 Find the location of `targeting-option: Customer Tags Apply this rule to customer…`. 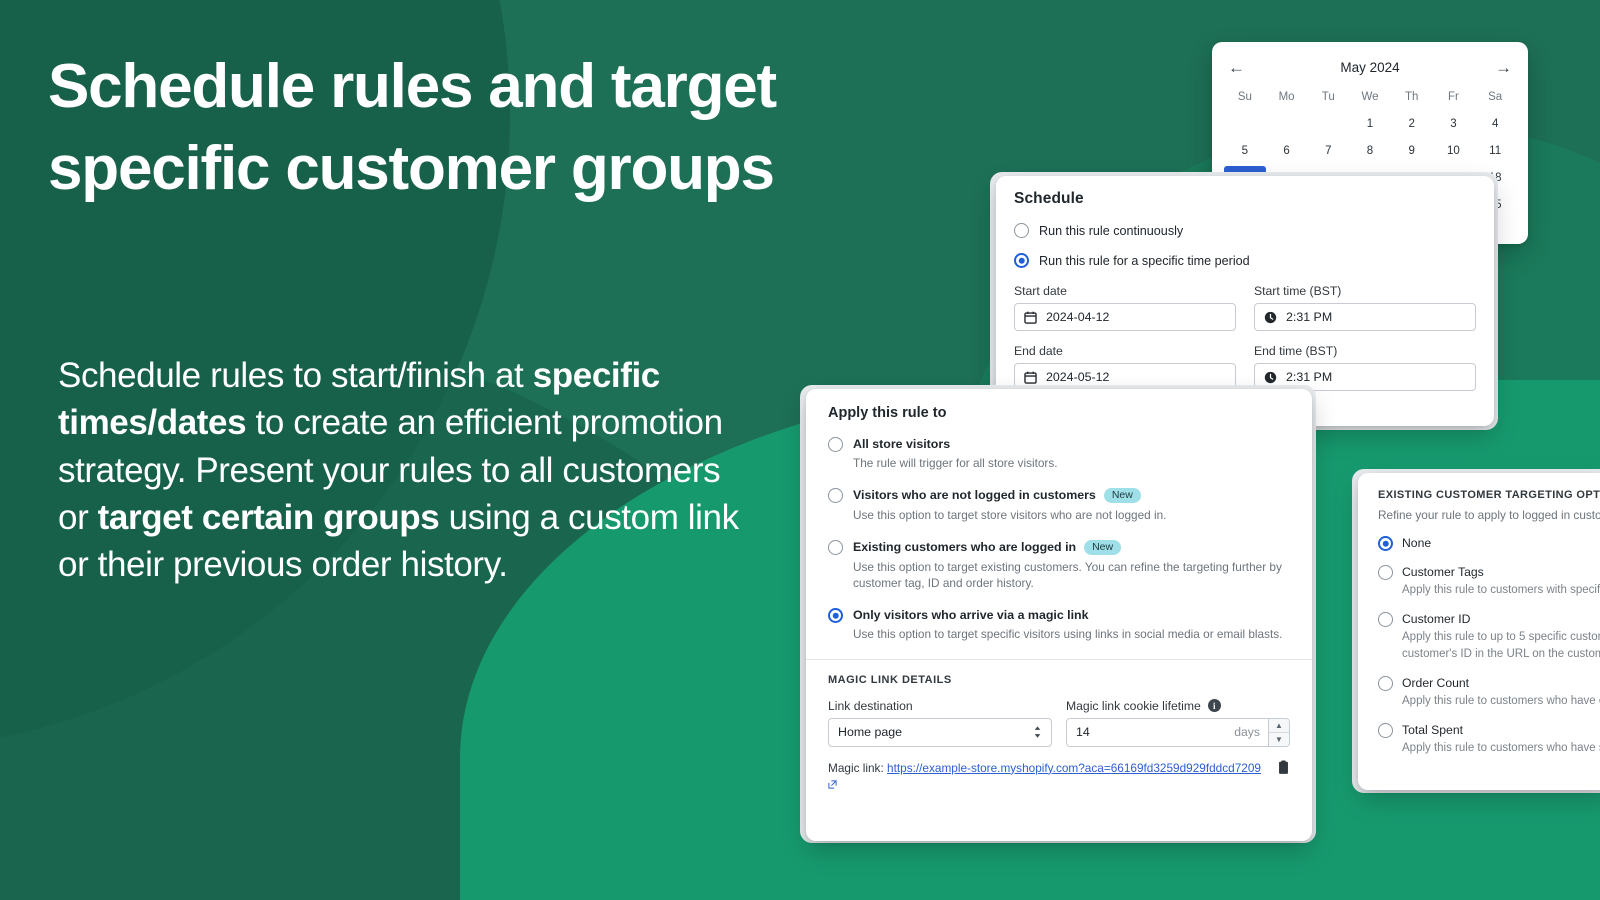

targeting-option: Customer Tags Apply this rule to customer… is located at coordinates (1489, 581).